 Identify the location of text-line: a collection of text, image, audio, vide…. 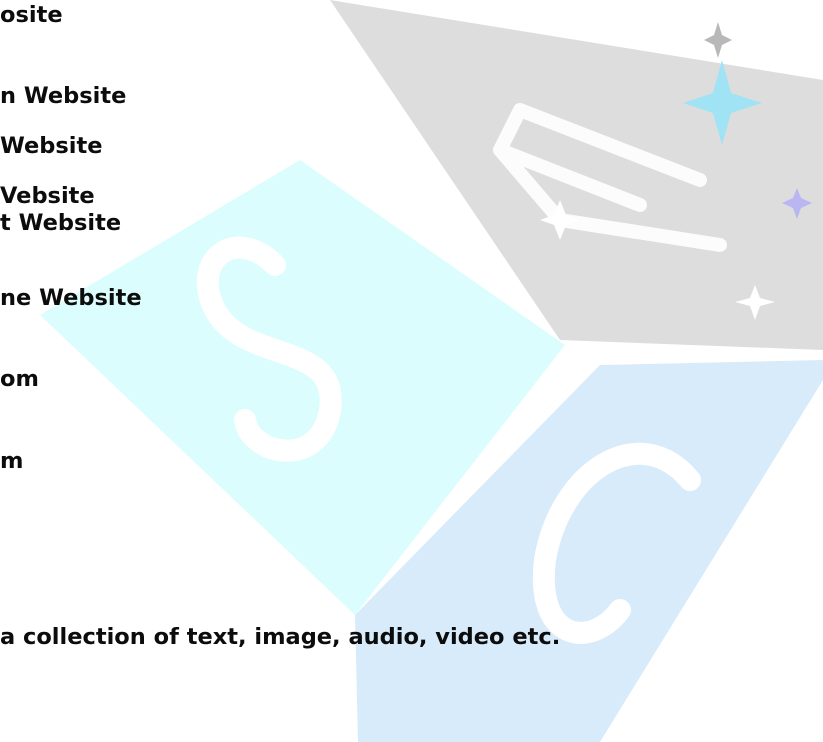
(280, 637).